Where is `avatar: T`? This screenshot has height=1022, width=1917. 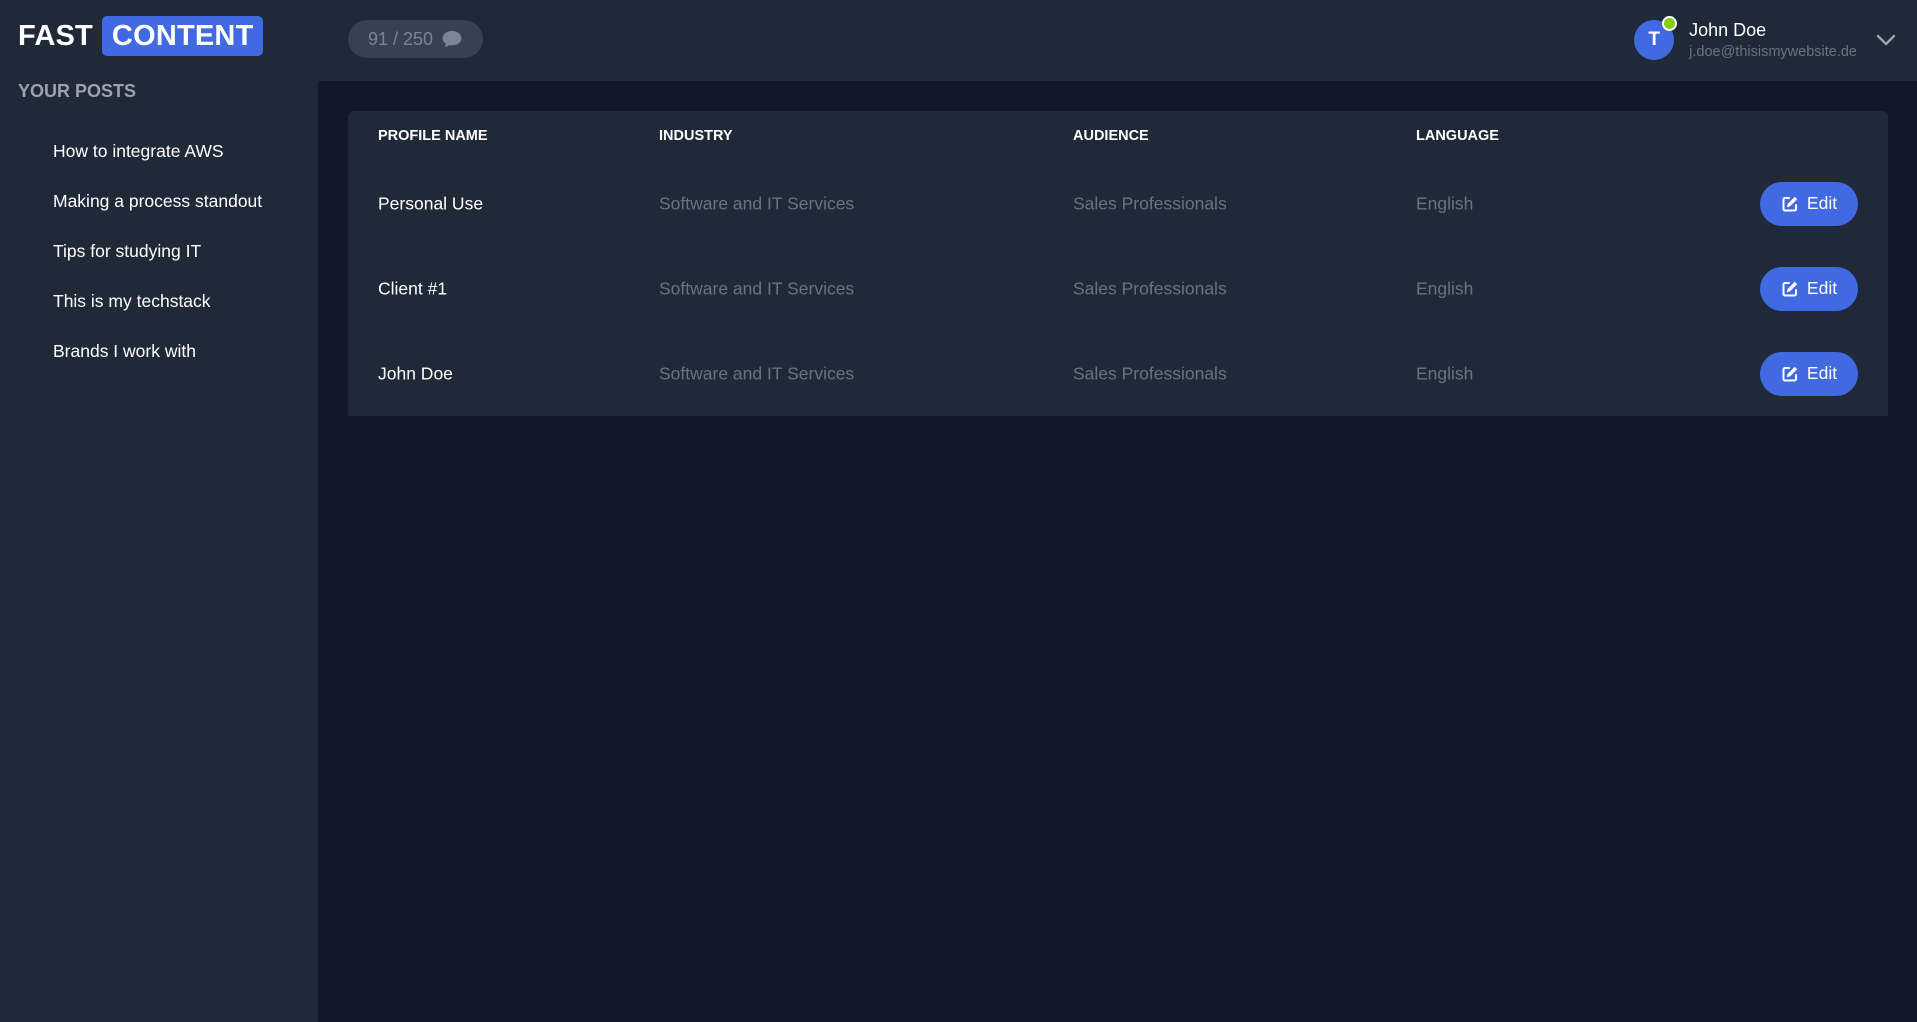
avatar: T is located at coordinates (1656, 38).